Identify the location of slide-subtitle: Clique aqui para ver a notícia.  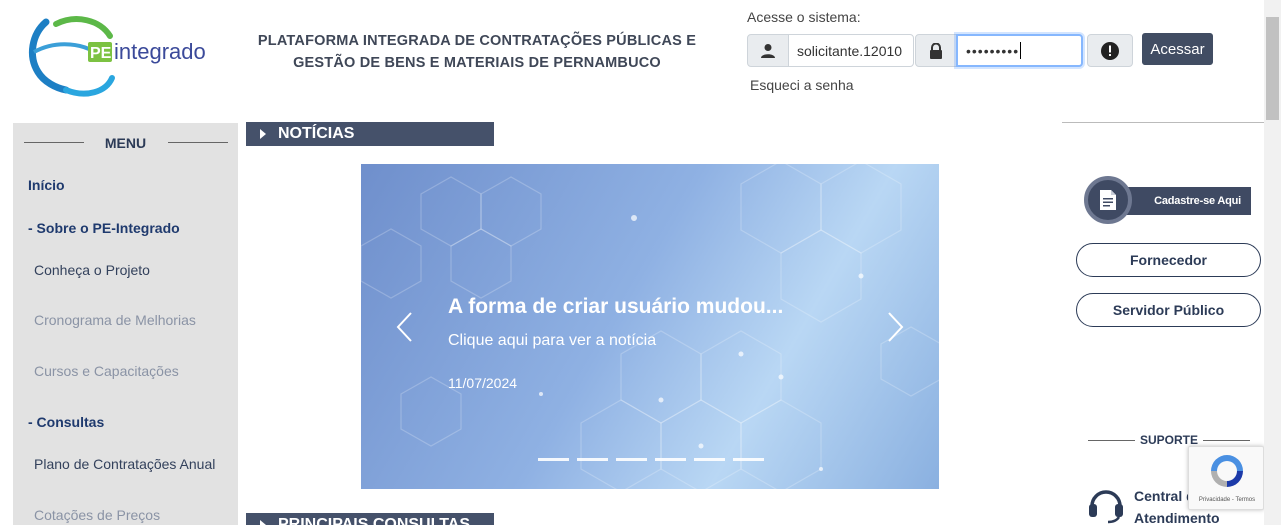
(552, 341).